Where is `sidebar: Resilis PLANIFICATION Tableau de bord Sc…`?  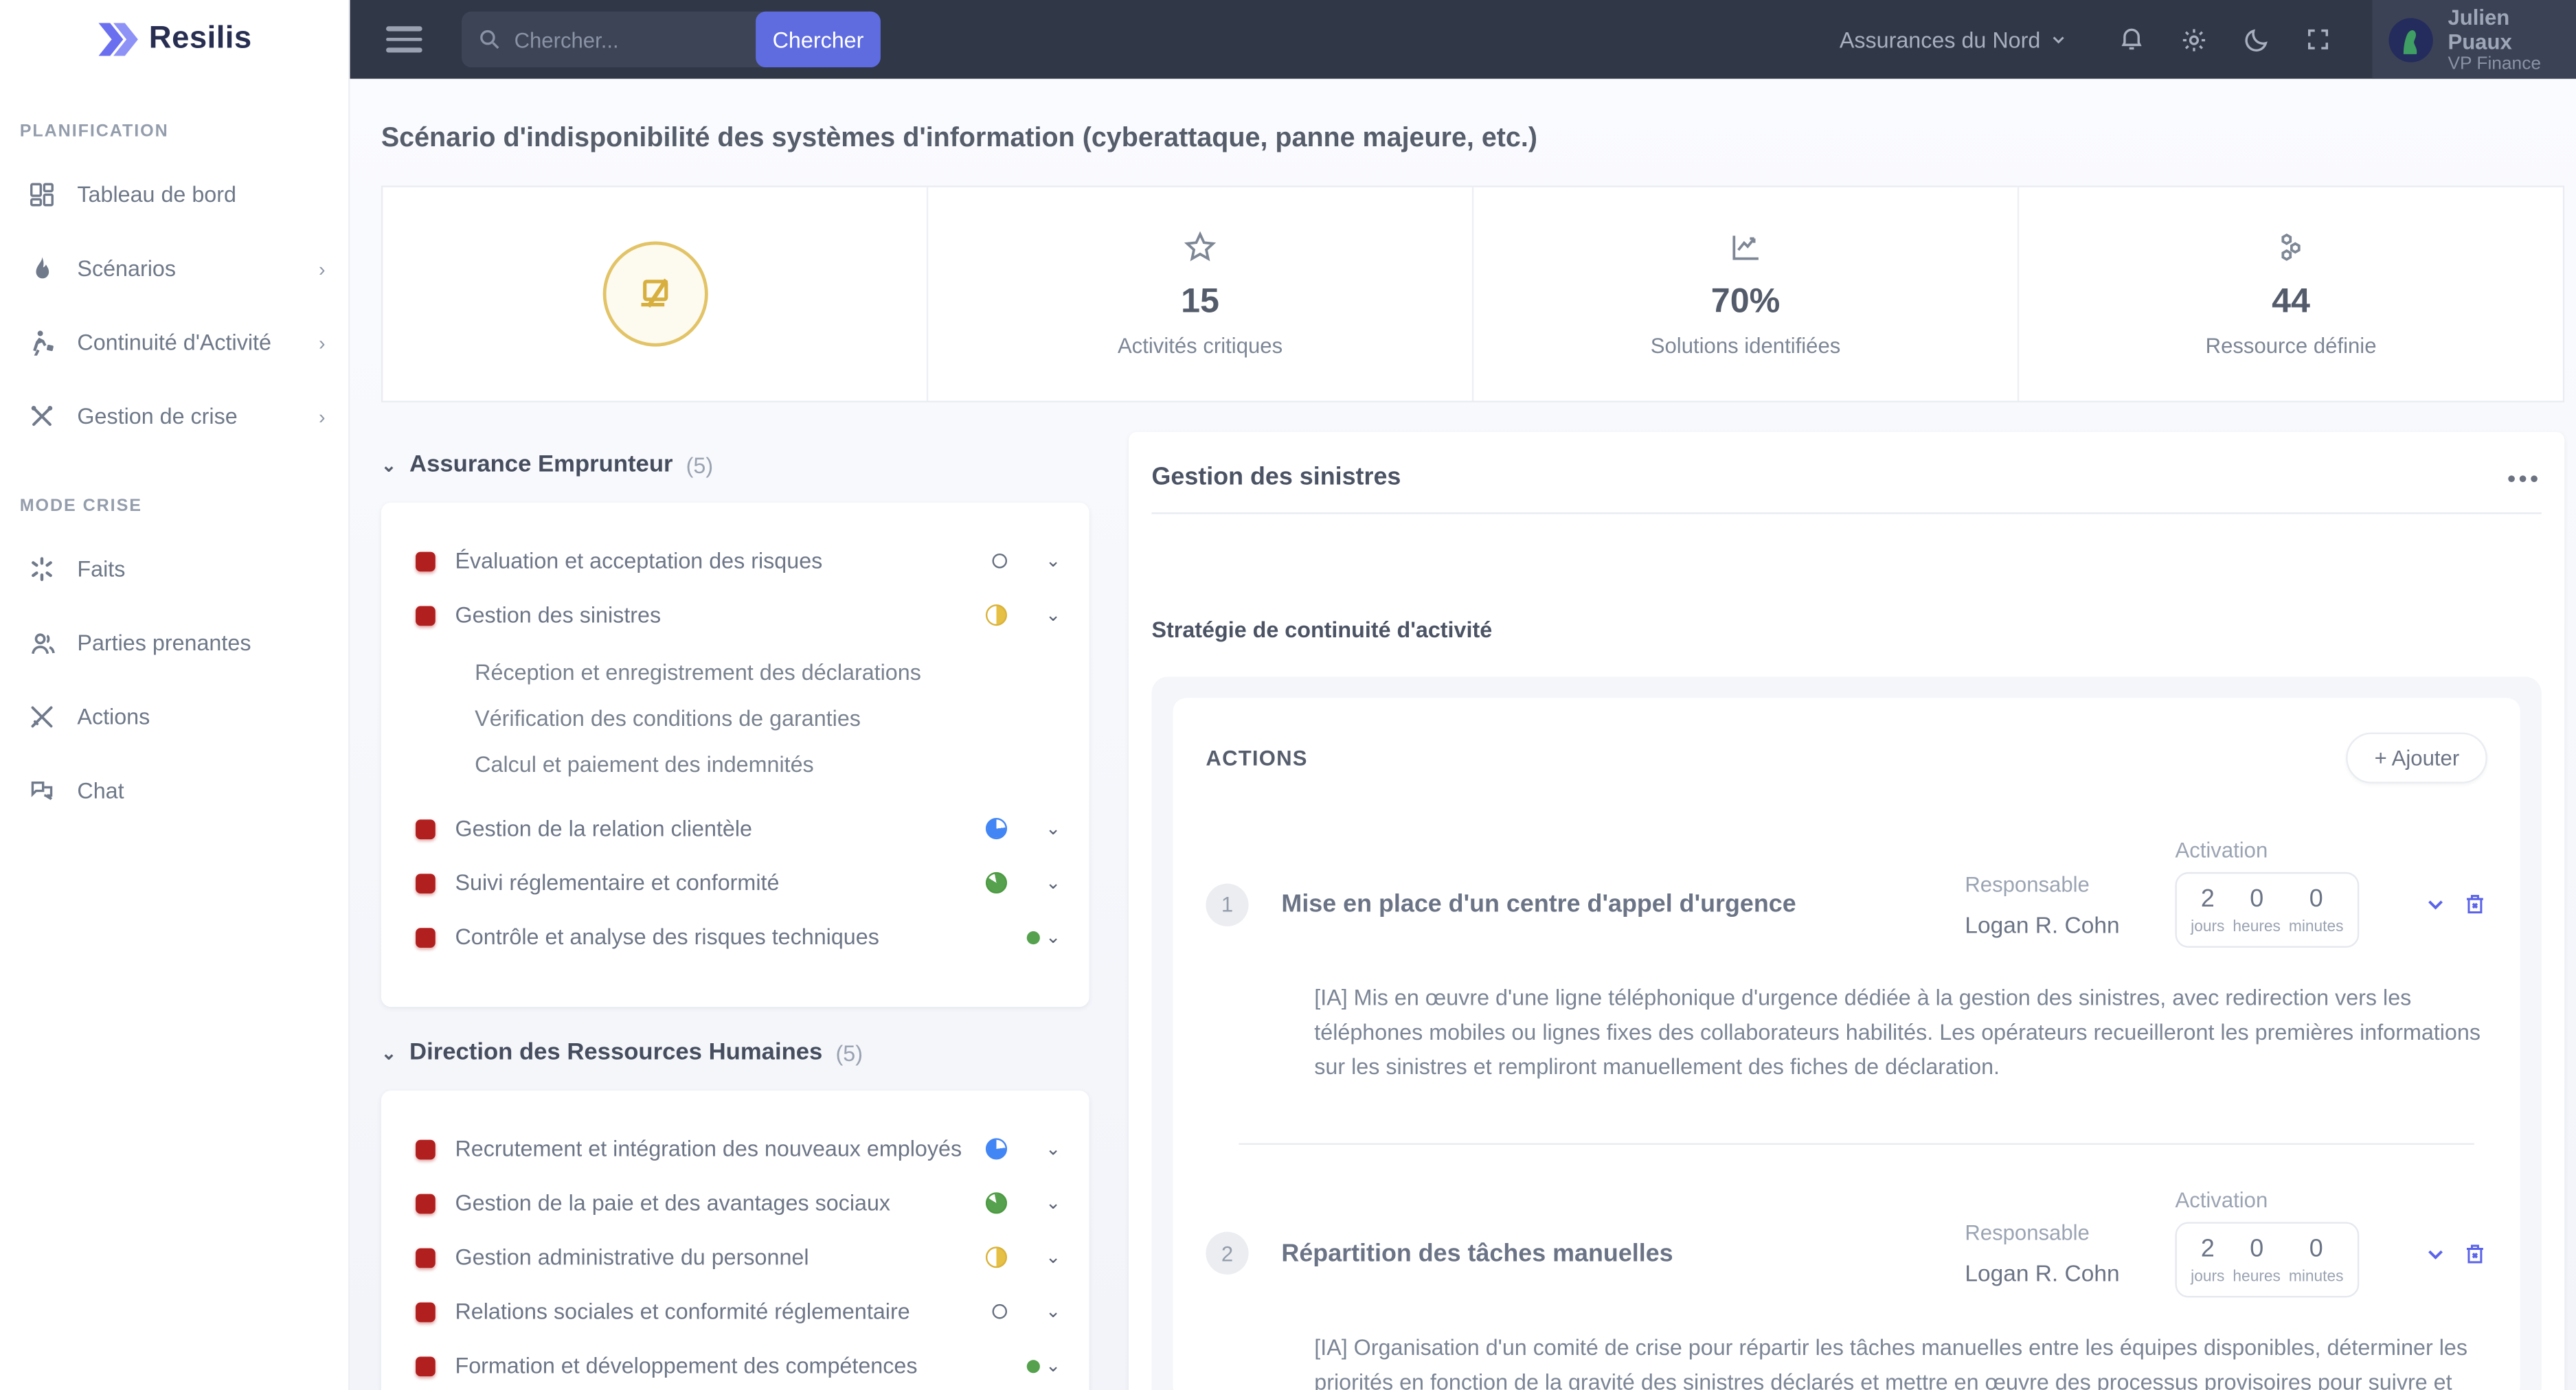
sidebar: Resilis PLANIFICATION Tableau de bord Sc… is located at coordinates (175, 695).